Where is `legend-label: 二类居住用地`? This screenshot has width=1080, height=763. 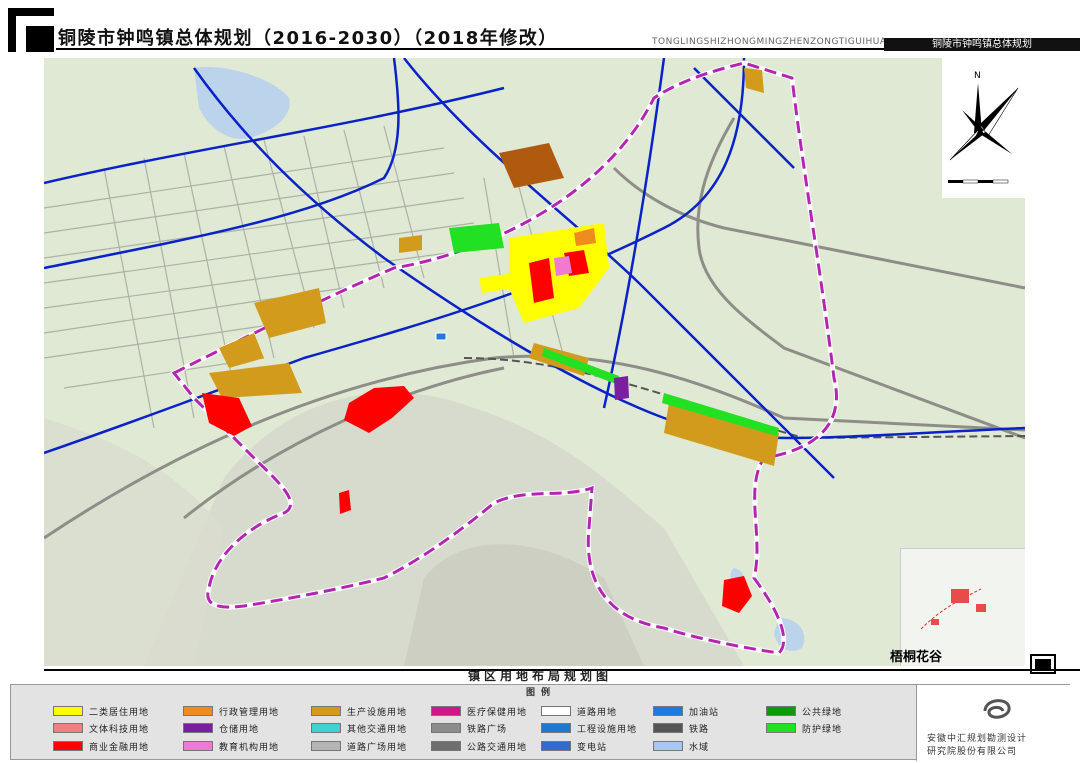 legend-label: 二类居住用地 is located at coordinates (119, 712).